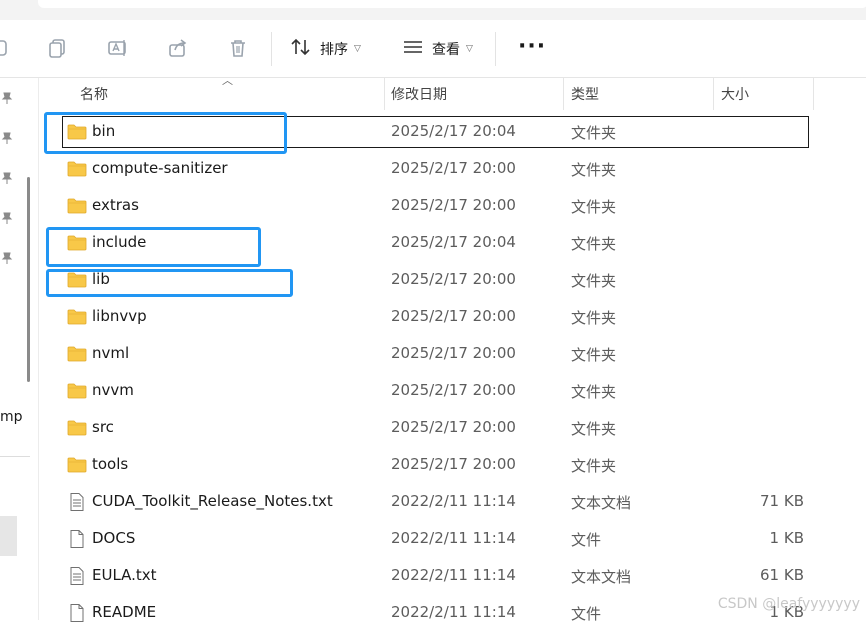 The image size is (866, 629). Describe the element at coordinates (452, 4) in the screenshot. I see `address-bar` at that location.